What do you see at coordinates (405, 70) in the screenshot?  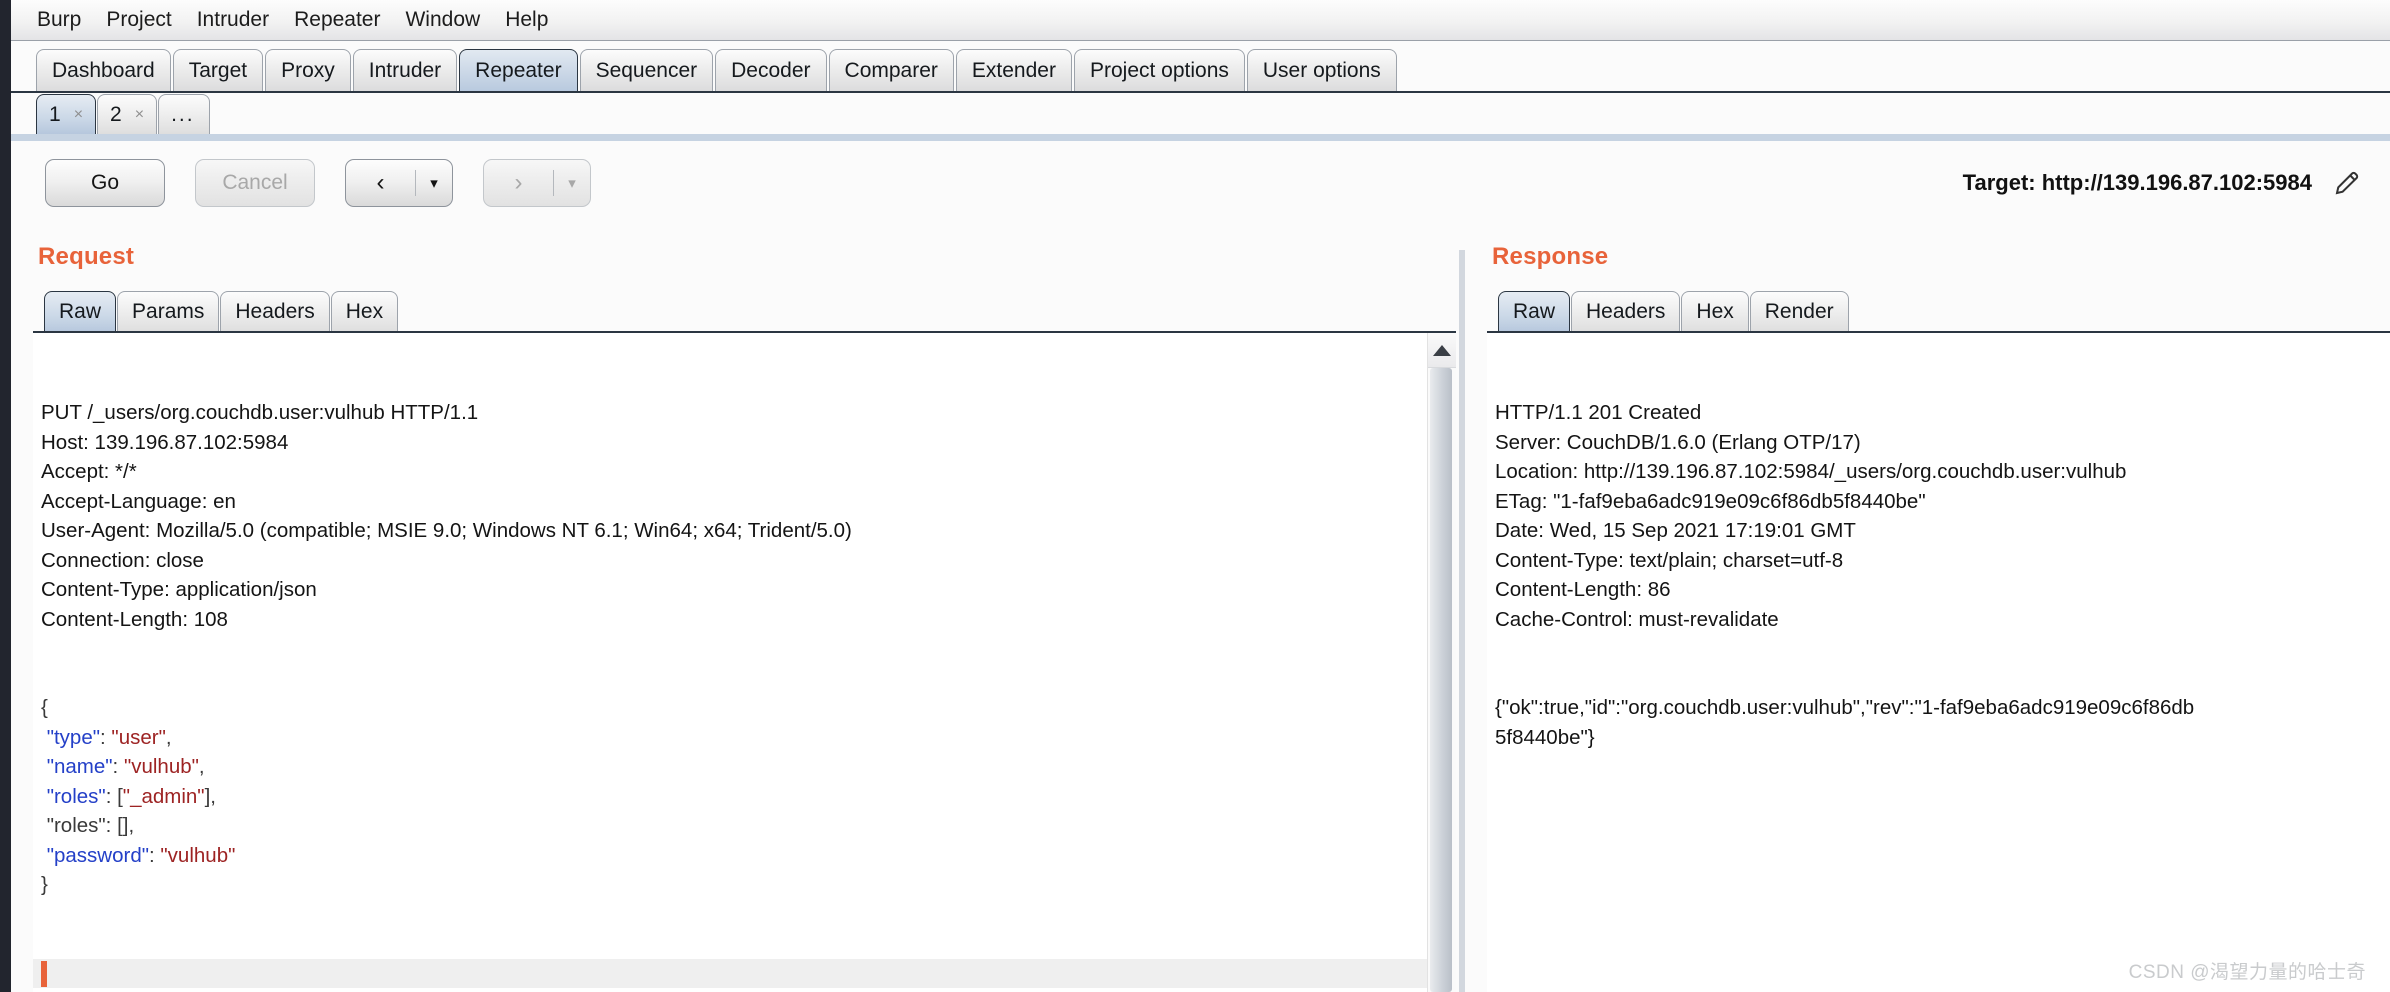 I see `tab-intruder: Intruder` at bounding box center [405, 70].